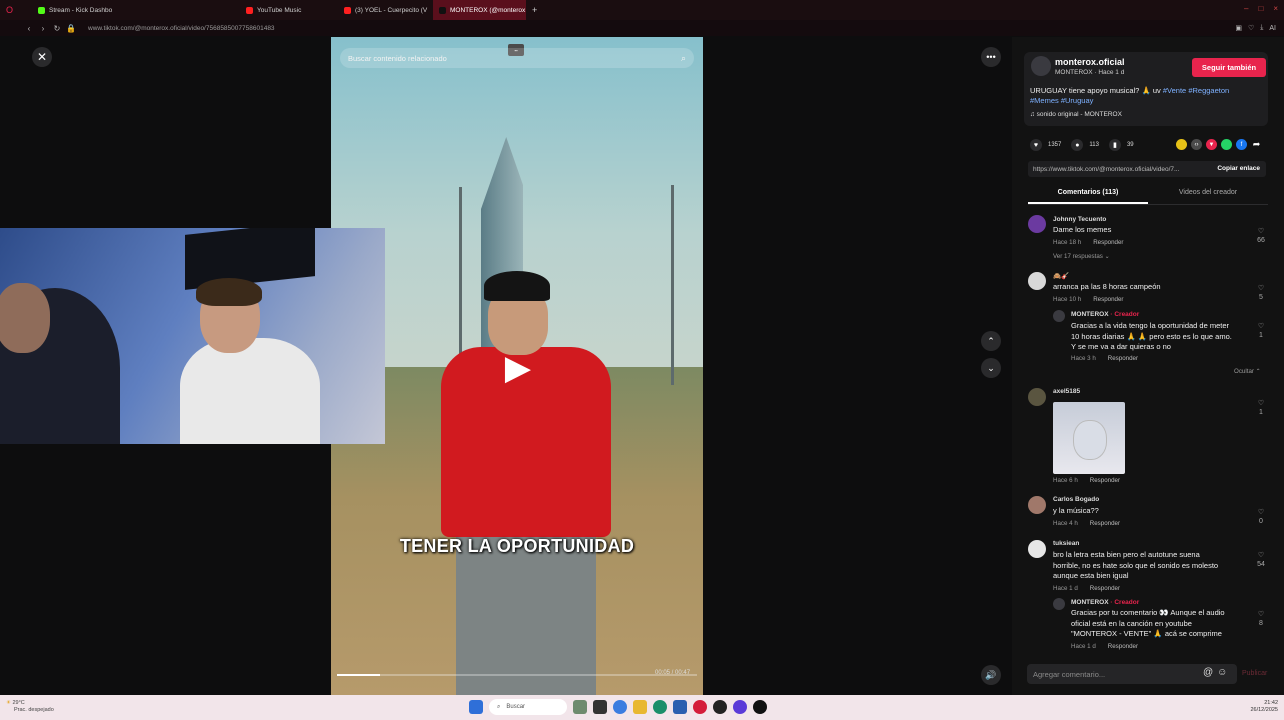 This screenshot has width=1284, height=720. I want to click on comment-input-icons: @ ☺, so click(1215, 672).